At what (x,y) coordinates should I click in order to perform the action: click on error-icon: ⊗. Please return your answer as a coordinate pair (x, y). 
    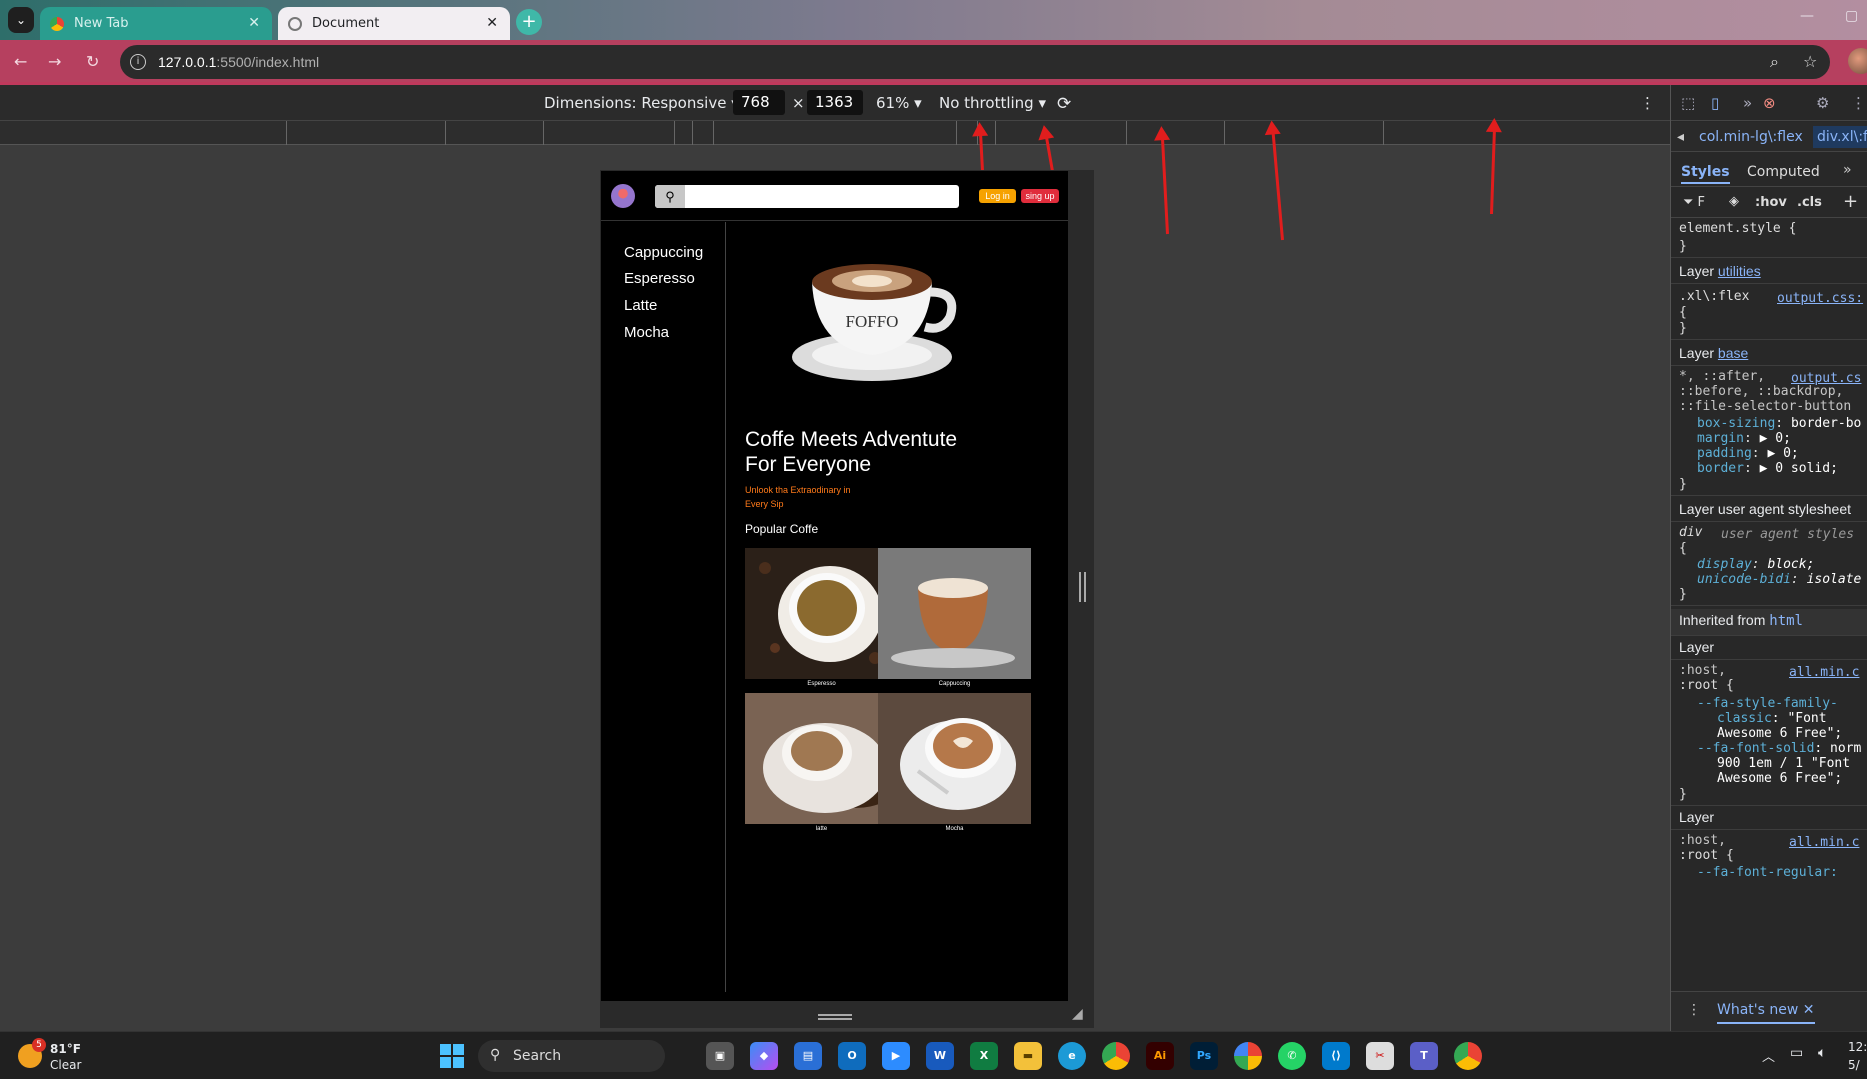
    Looking at the image, I should click on (1769, 103).